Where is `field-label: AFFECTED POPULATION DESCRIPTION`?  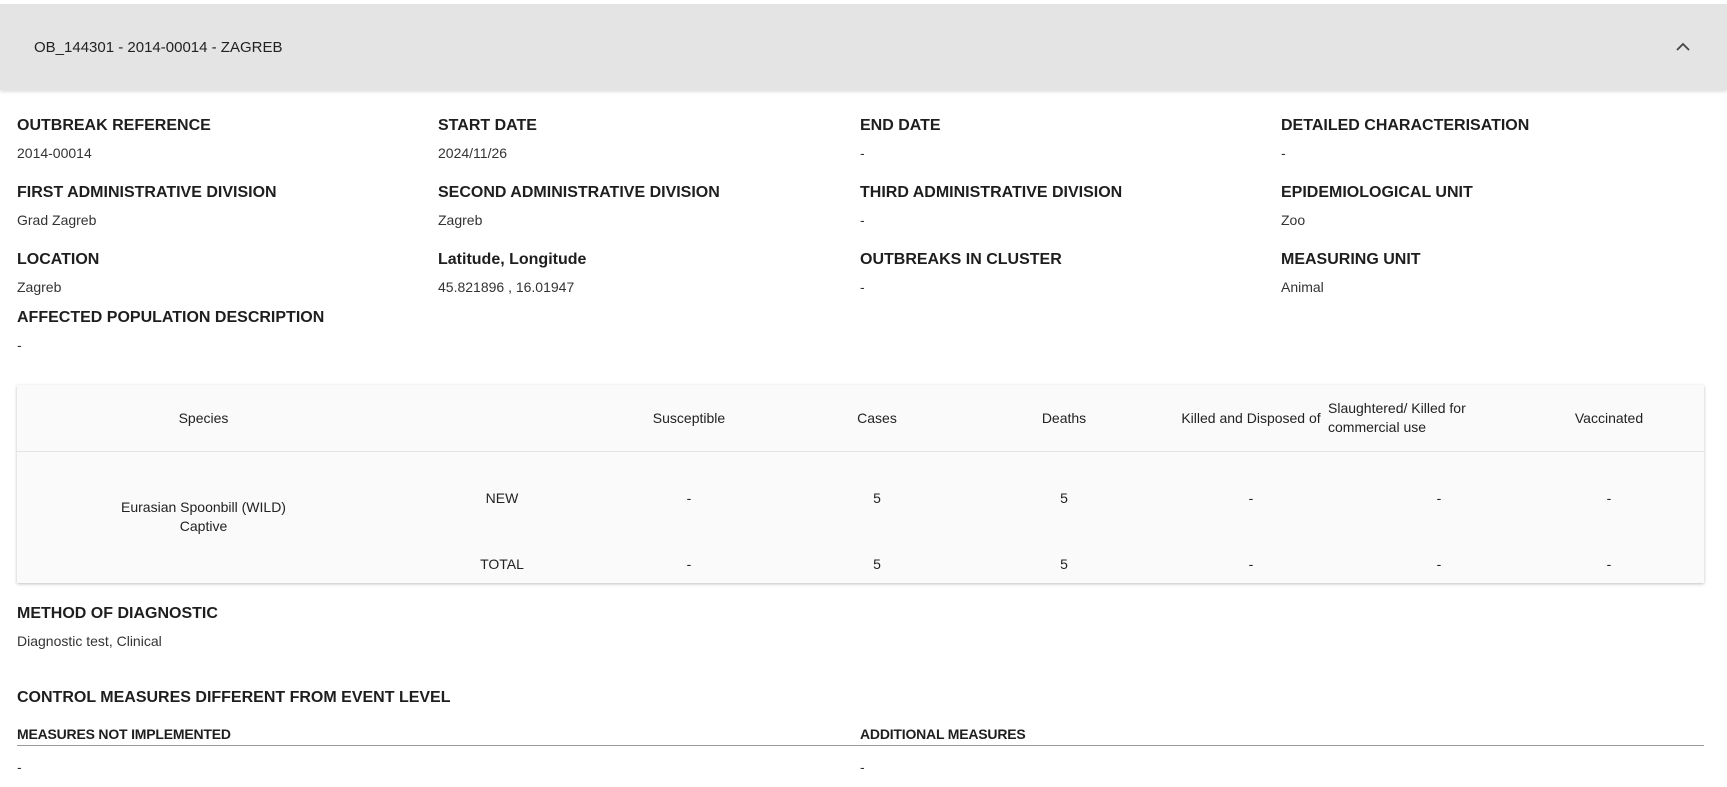 field-label: AFFECTED POPULATION DESCRIPTION is located at coordinates (171, 317).